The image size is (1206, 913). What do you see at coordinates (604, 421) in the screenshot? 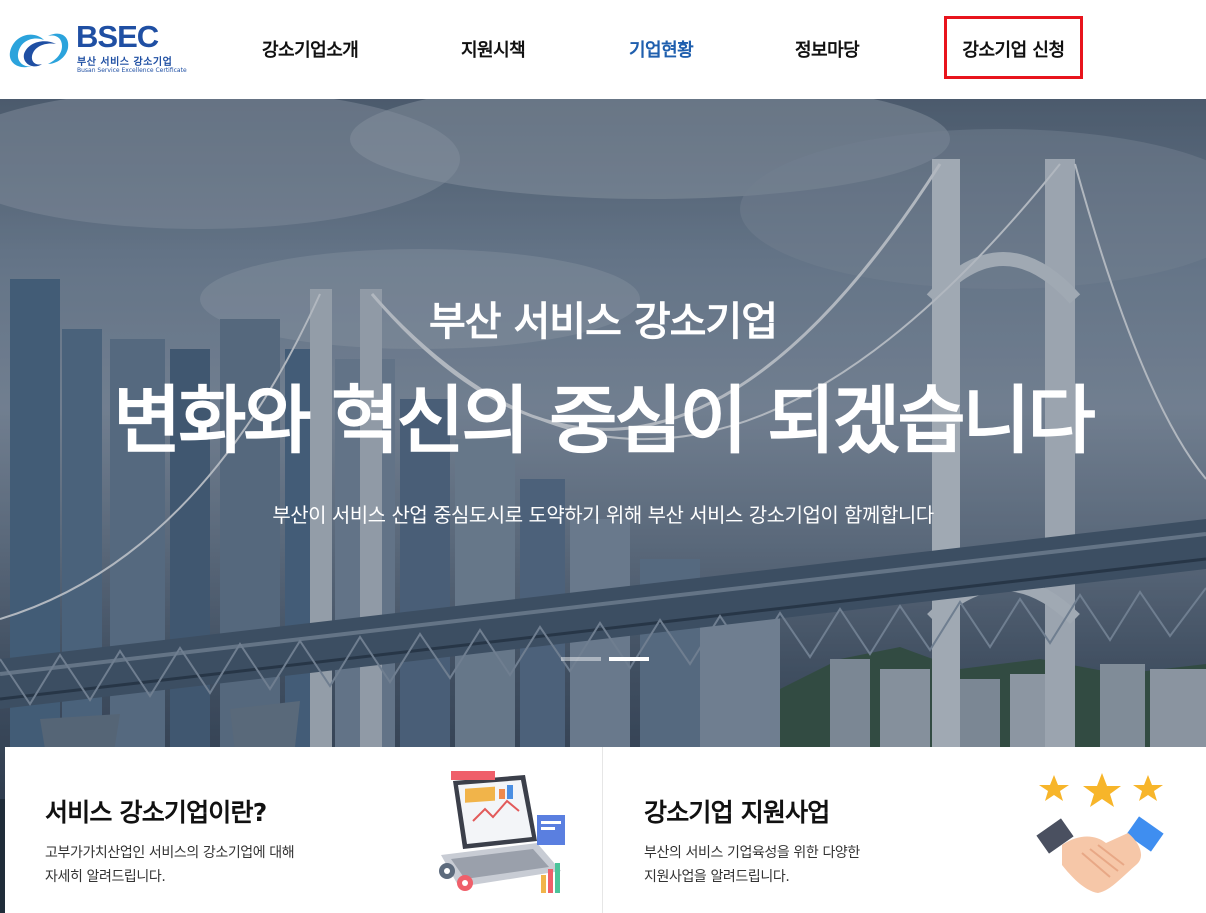
I see `hero-title: 변화와 혁신의 중심이 되겠습니다` at bounding box center [604, 421].